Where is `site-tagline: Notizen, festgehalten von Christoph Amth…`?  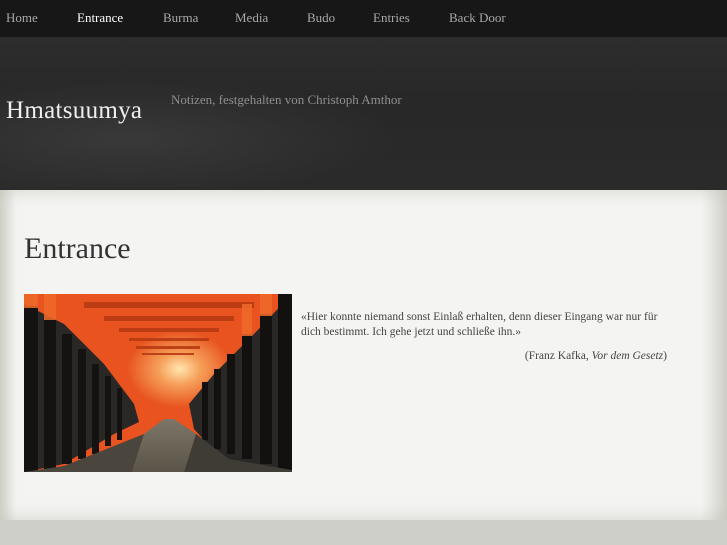 site-tagline: Notizen, festgehalten von Christoph Amth… is located at coordinates (286, 99).